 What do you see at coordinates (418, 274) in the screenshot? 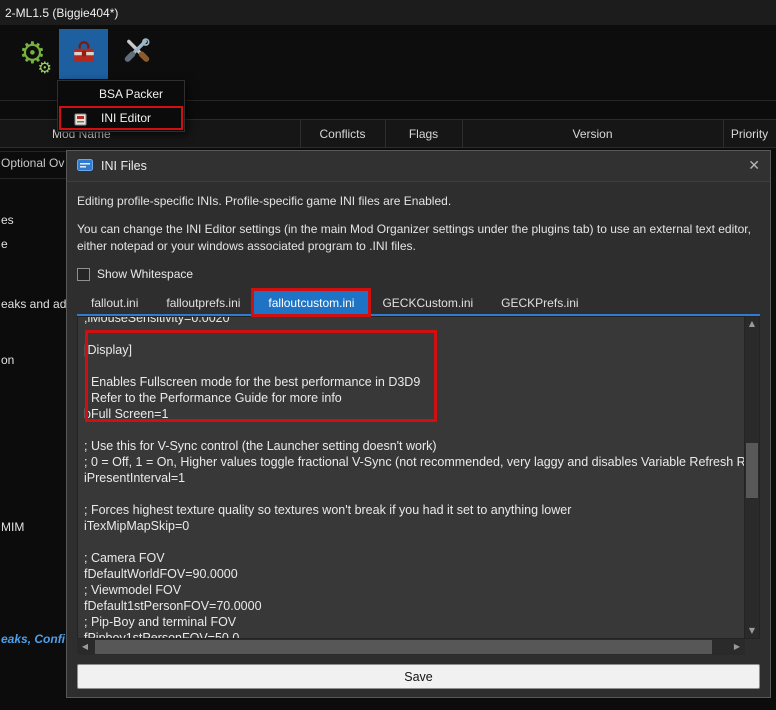
I see `show-whitespace-row: Show Whitespace` at bounding box center [418, 274].